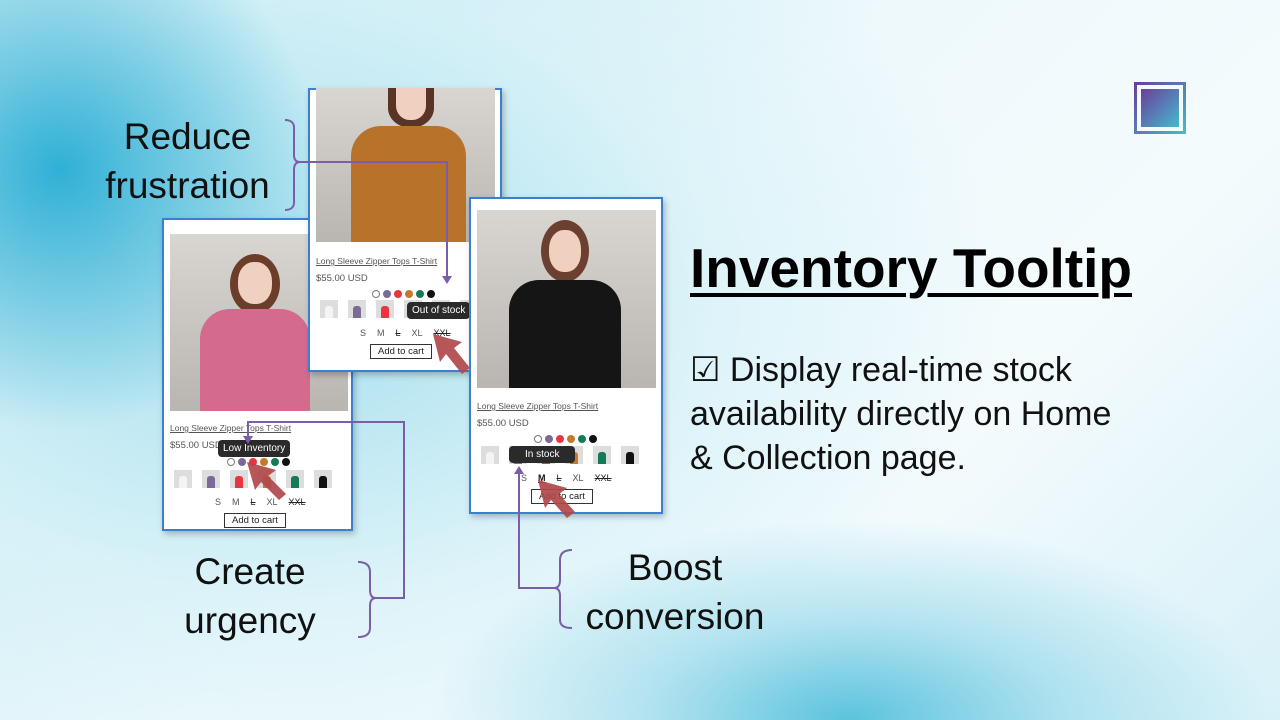 Image resolution: width=1280 pixels, height=720 pixels. What do you see at coordinates (675, 616) in the screenshot?
I see `annotation-line: conversion` at bounding box center [675, 616].